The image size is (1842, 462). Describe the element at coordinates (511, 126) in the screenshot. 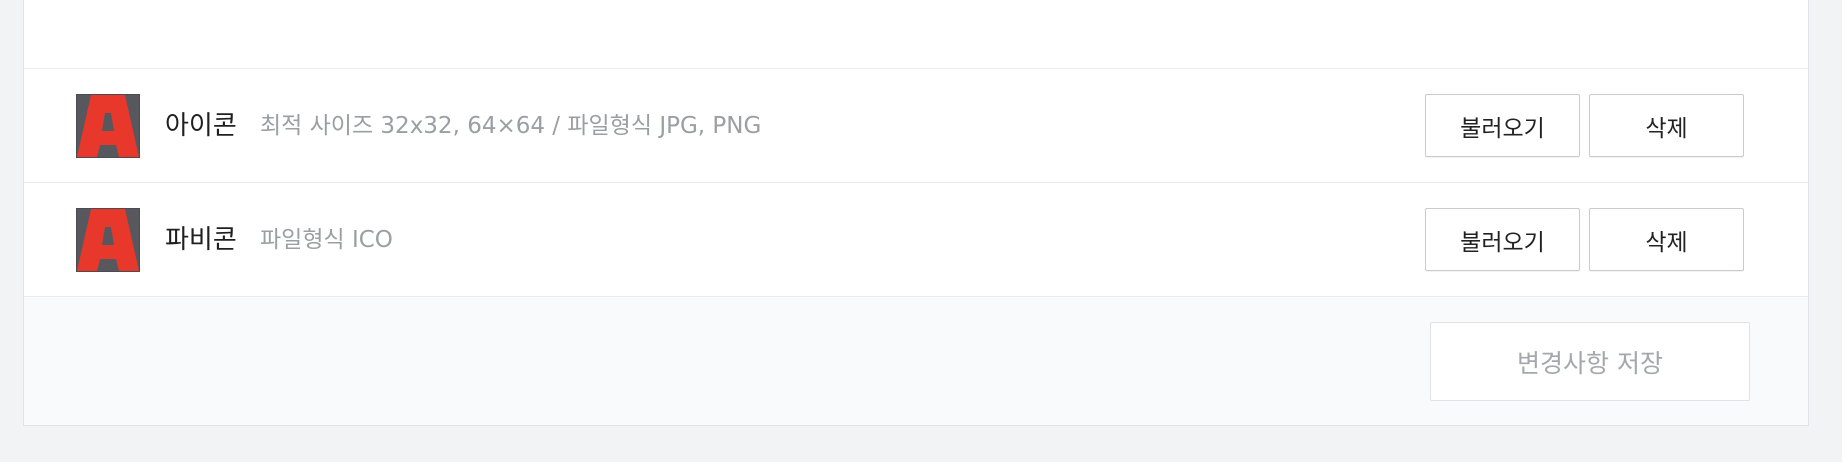

I see `icon-row-description: 최적 사이즈 32x32, 64×64 / 파일형식 JPG, PNG` at that location.